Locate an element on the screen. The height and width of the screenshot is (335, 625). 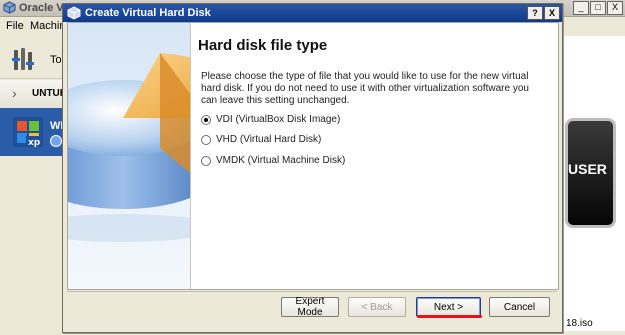
preview-text: USER is located at coordinates (587, 169).